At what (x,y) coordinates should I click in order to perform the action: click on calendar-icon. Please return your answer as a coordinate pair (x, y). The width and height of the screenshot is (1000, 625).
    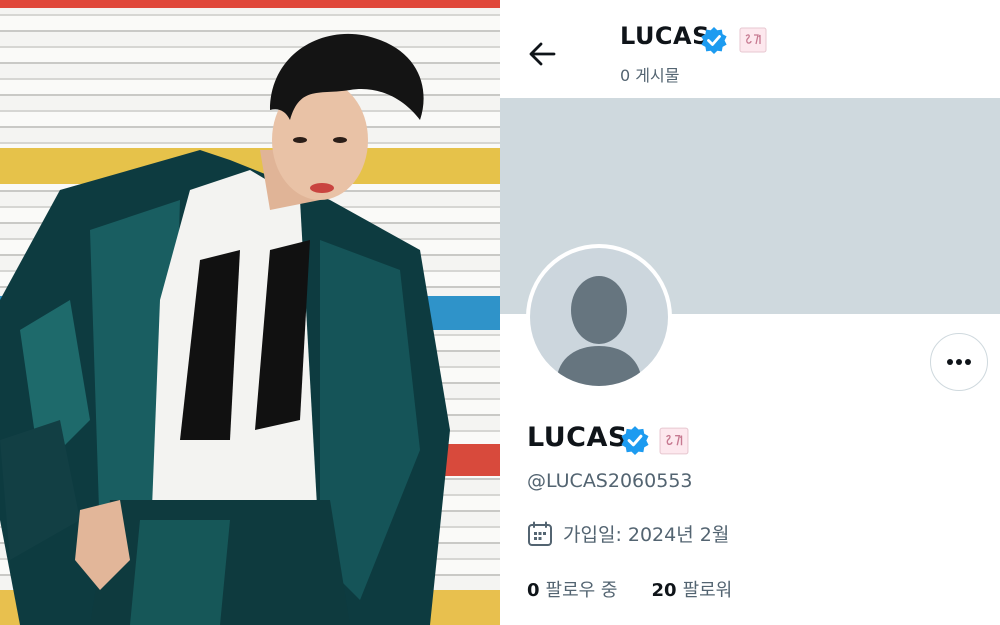
    Looking at the image, I should click on (540, 533).